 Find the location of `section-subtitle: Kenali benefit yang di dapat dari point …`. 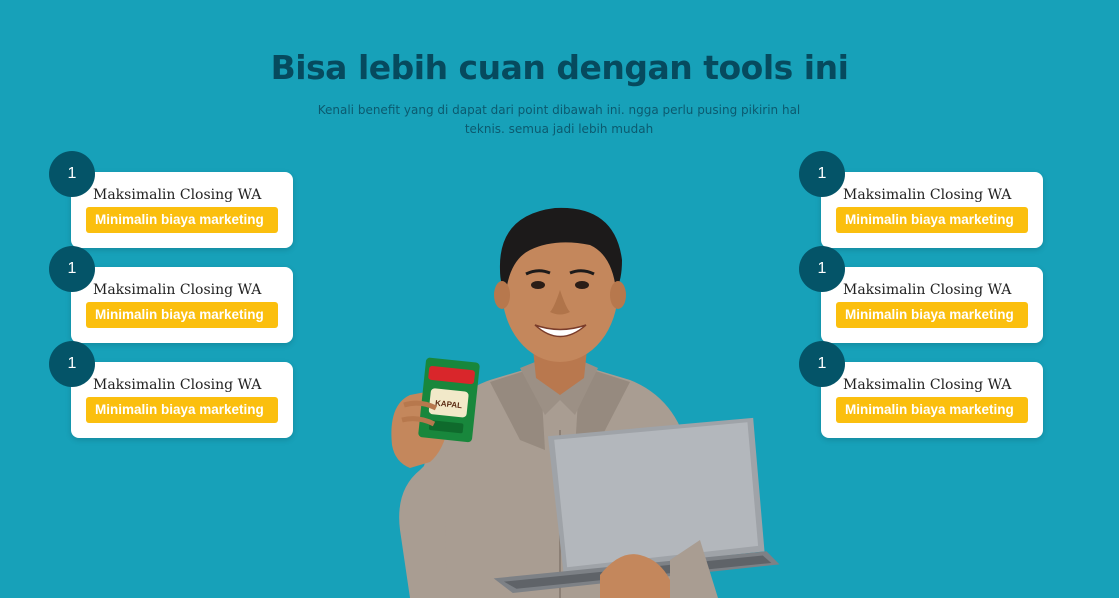

section-subtitle: Kenali benefit yang di dapat dari point … is located at coordinates (559, 119).